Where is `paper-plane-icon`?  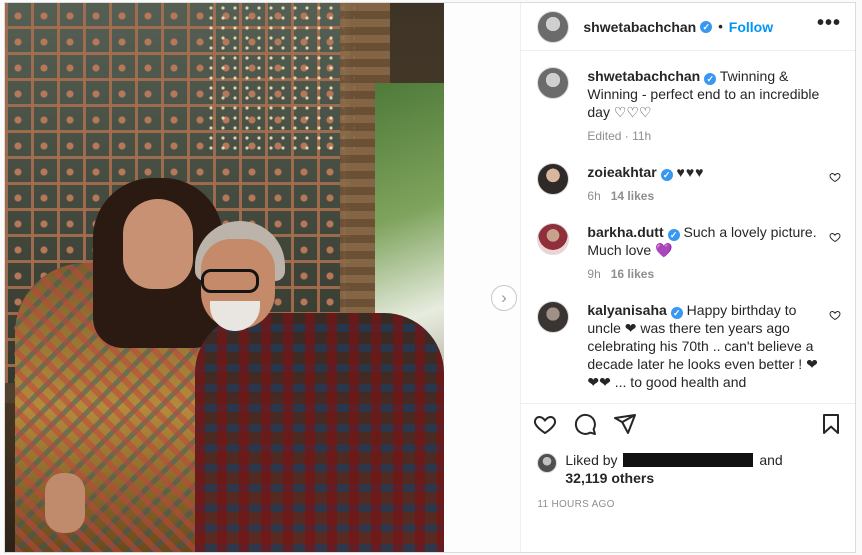 paper-plane-icon is located at coordinates (625, 423).